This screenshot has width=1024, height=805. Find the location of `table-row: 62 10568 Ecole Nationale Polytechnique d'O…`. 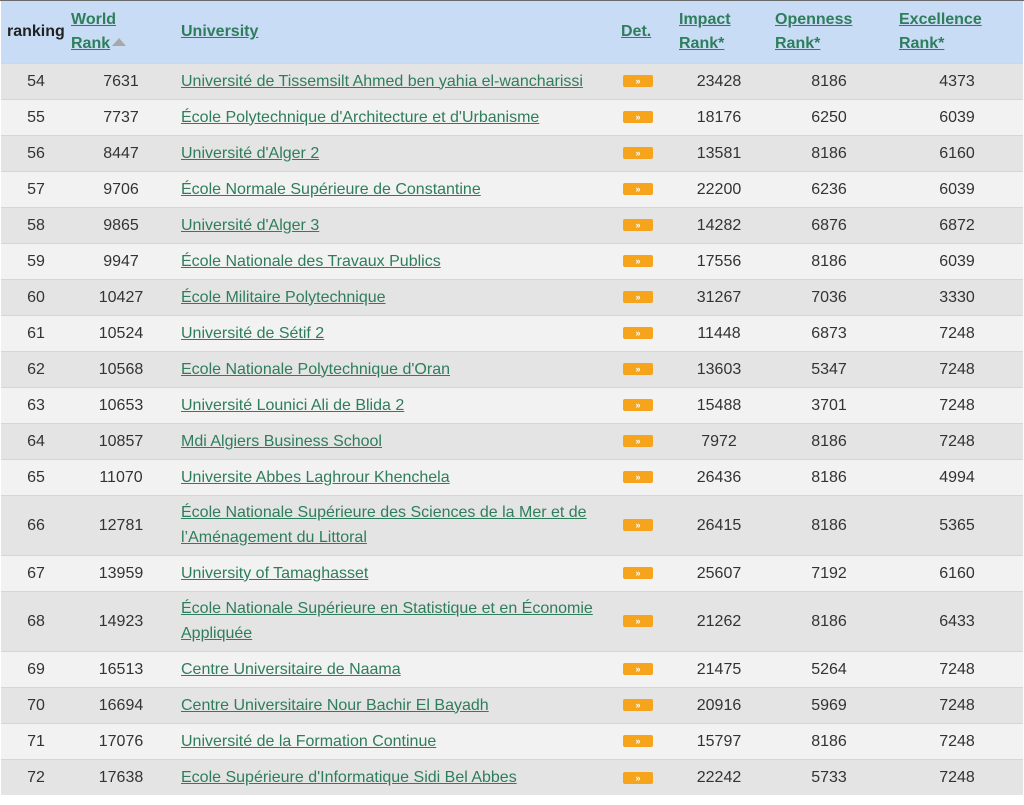

table-row: 62 10568 Ecole Nationale Polytechnique d'O… is located at coordinates (512, 369).